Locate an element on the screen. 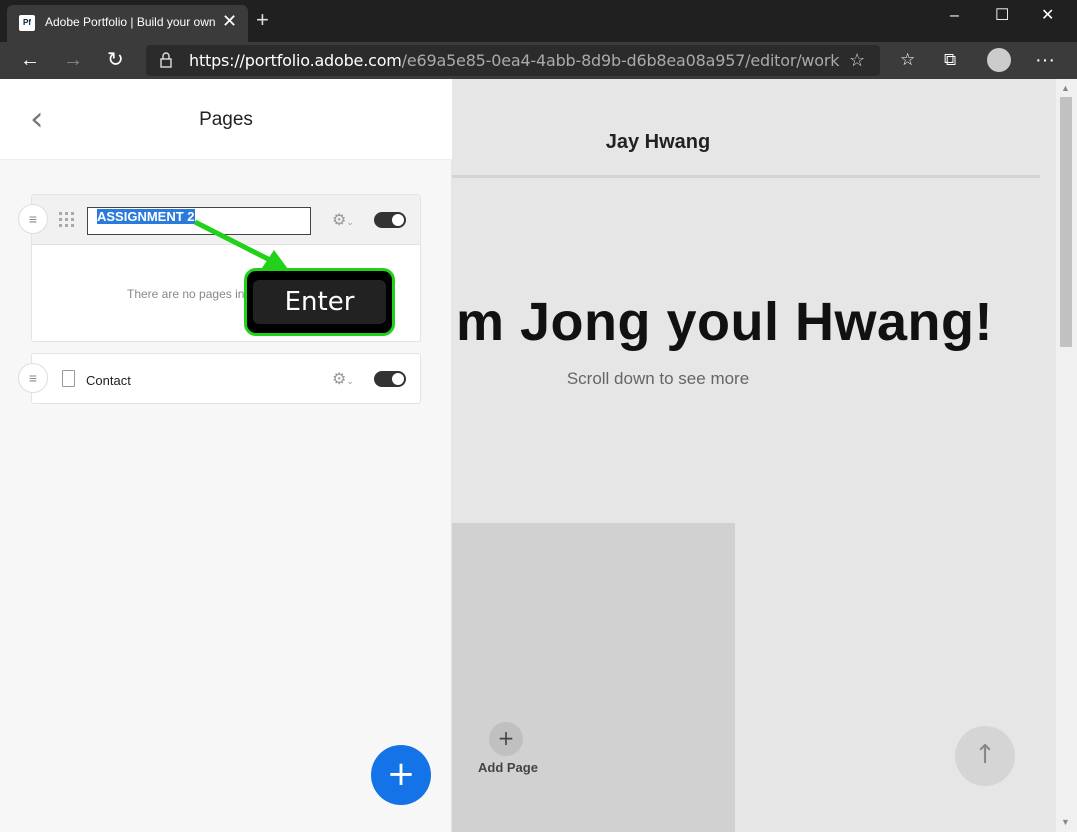  project-tile is located at coordinates (593, 677).